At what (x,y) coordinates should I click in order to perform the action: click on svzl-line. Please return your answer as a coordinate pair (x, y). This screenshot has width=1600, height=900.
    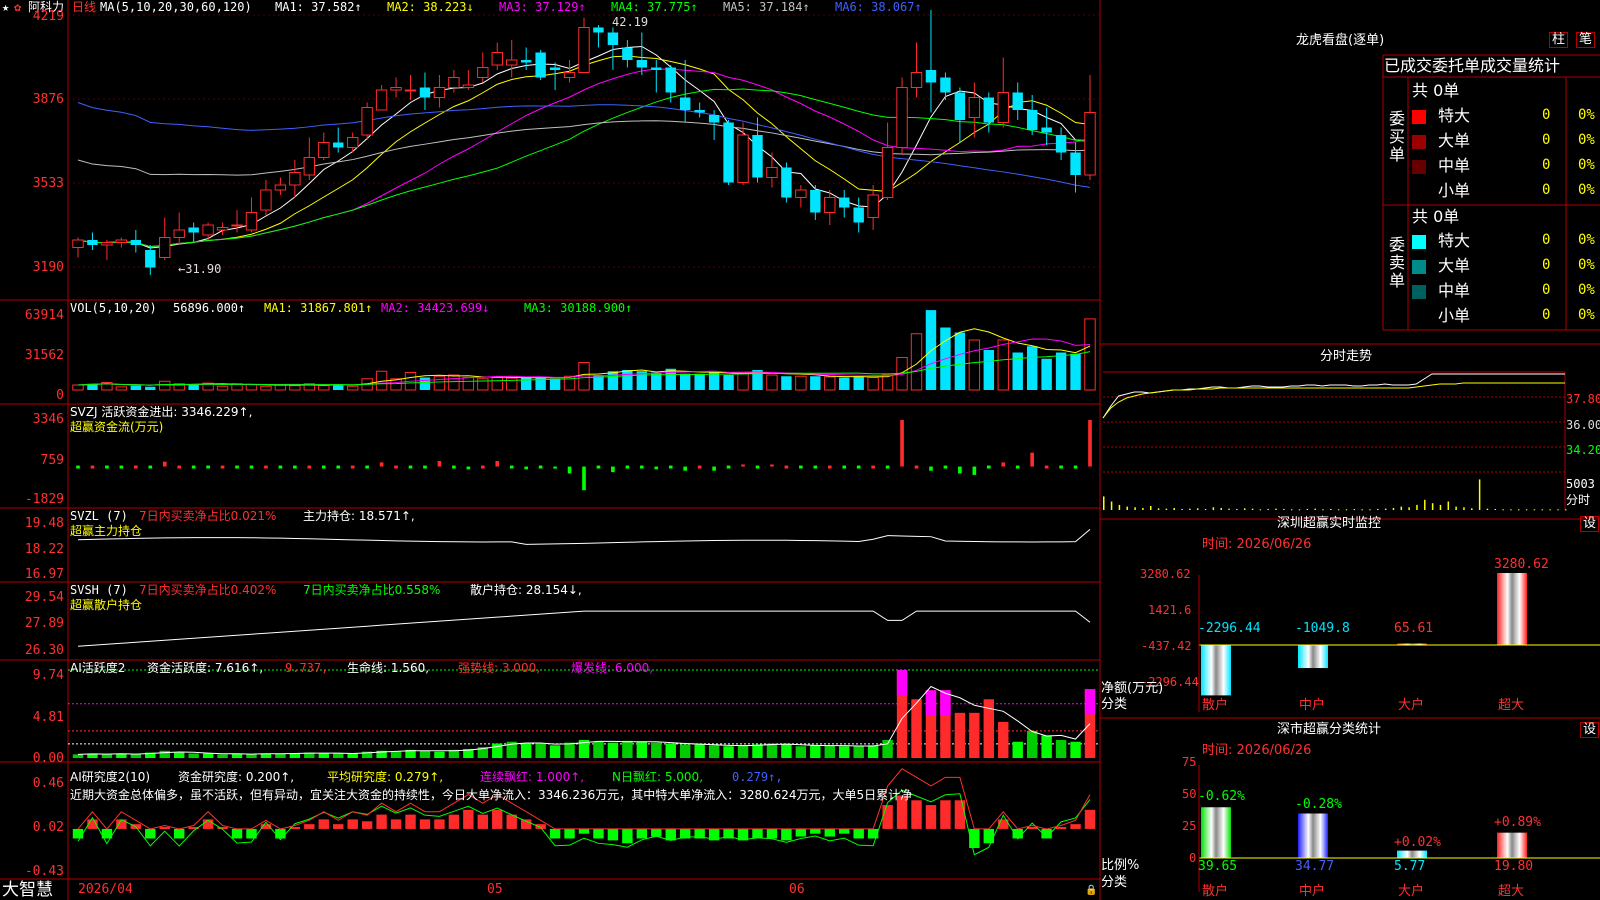
    Looking at the image, I should click on (584, 537).